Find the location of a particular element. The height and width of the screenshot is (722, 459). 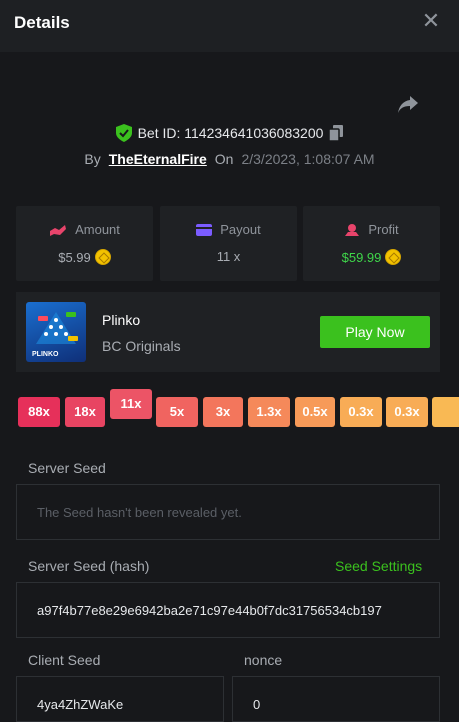

profit-card: Profit $59.99 is located at coordinates (371, 243).